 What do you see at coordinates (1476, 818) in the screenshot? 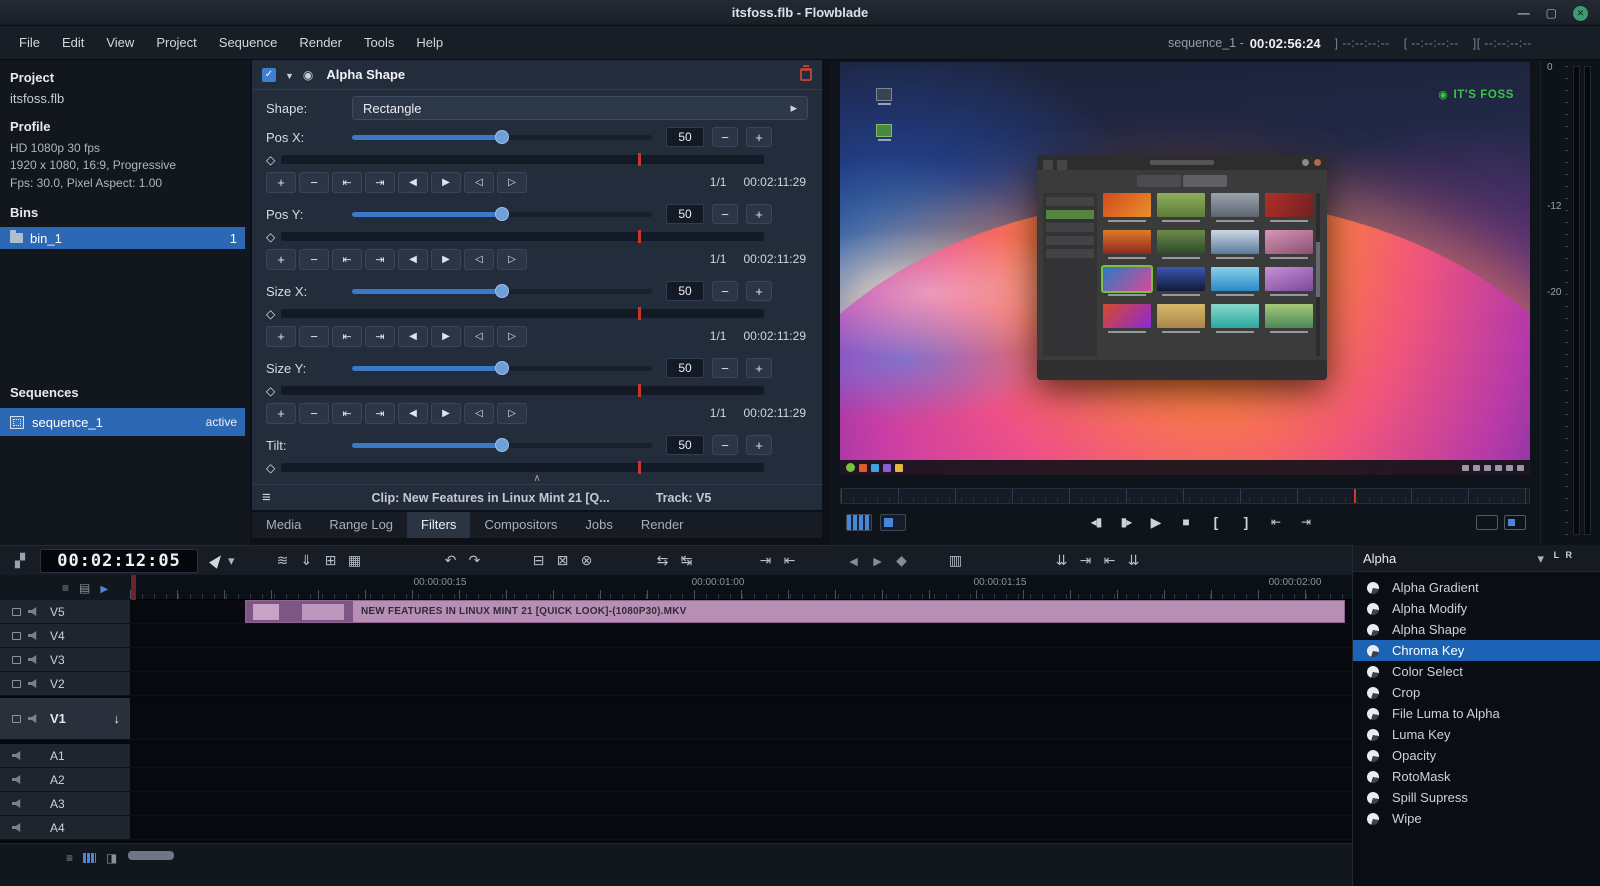
I see `filter-item-wipe: Wipe` at bounding box center [1476, 818].